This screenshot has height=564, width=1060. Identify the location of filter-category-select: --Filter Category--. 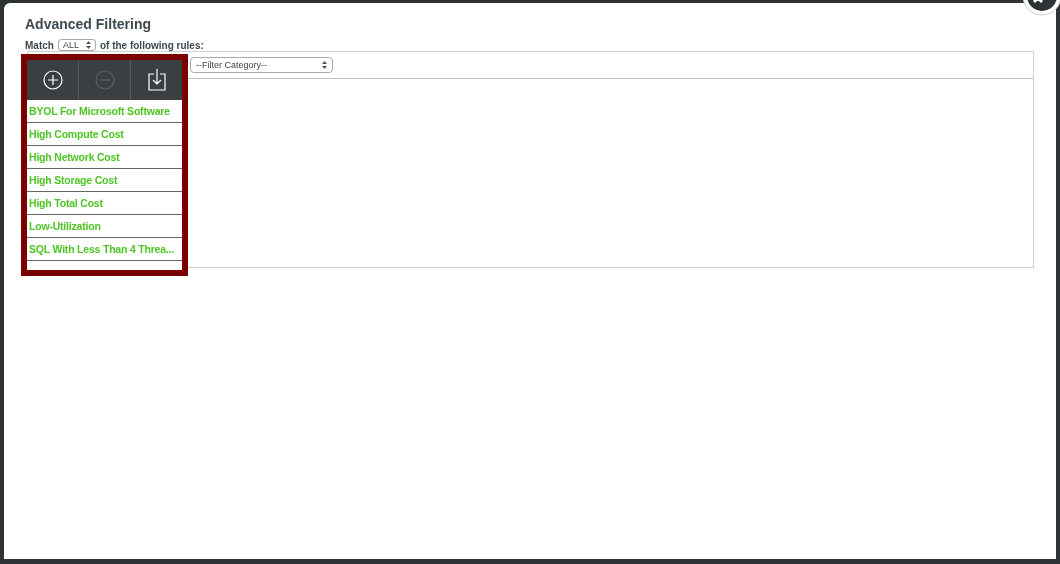
(261, 65).